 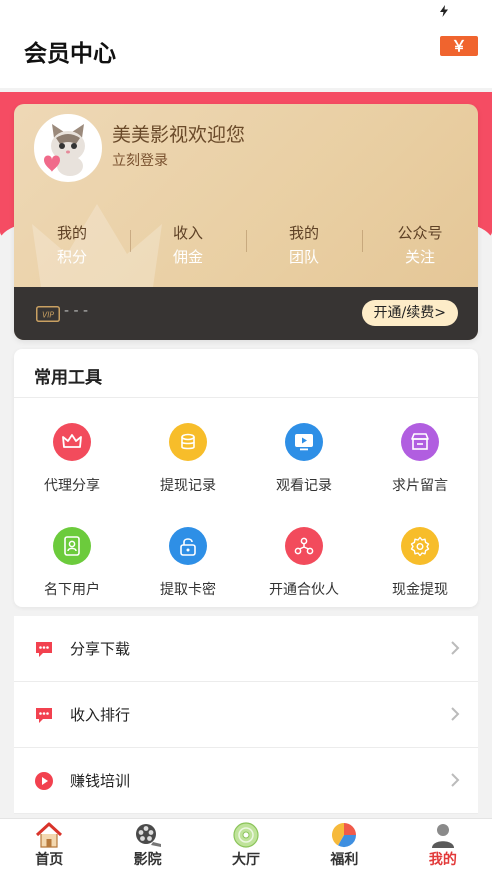 I want to click on tool-agent-share: 代理分享, so click(x=72, y=475).